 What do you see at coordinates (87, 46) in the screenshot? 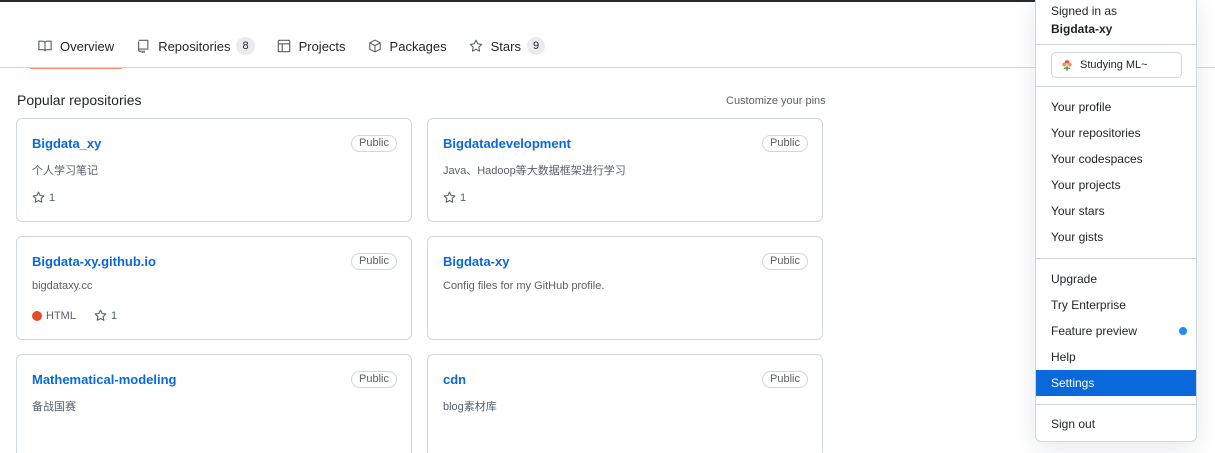
I see `tab-label: Overview` at bounding box center [87, 46].